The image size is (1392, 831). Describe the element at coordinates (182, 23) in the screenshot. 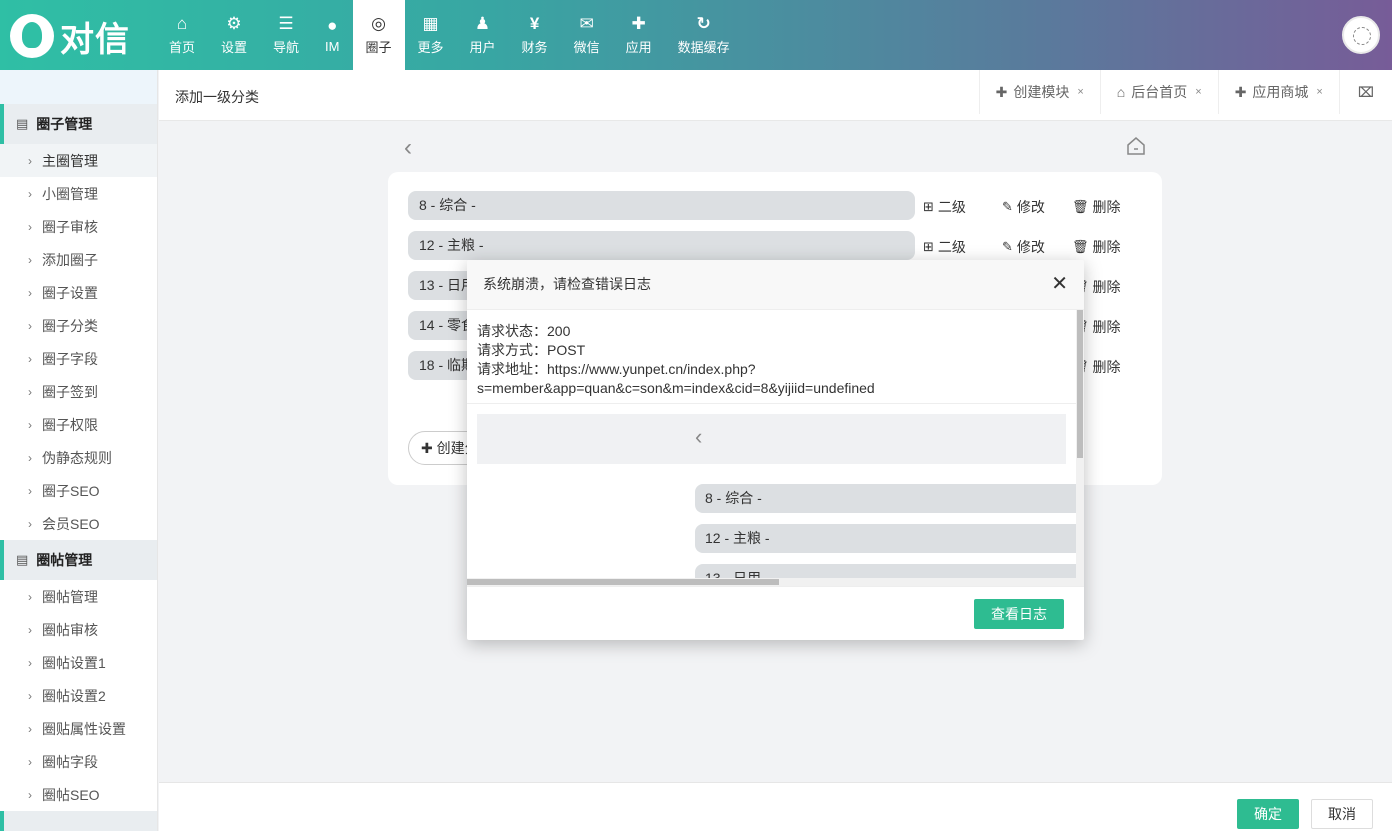

I see `home-icon: ⌂` at that location.